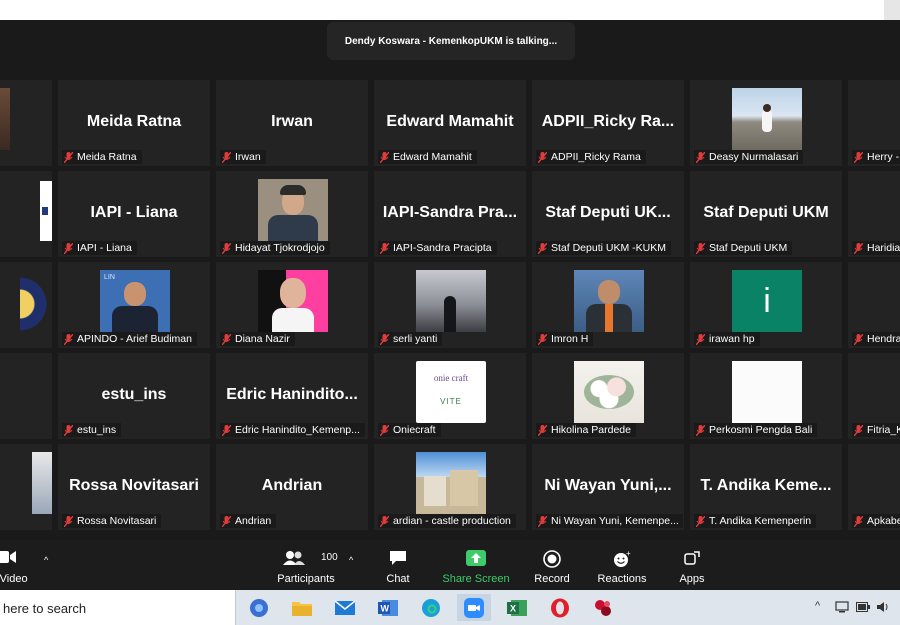  What do you see at coordinates (766, 214) in the screenshot?
I see `participant-tile: Staf Deputi UKM Staf Deputi UKM` at bounding box center [766, 214].